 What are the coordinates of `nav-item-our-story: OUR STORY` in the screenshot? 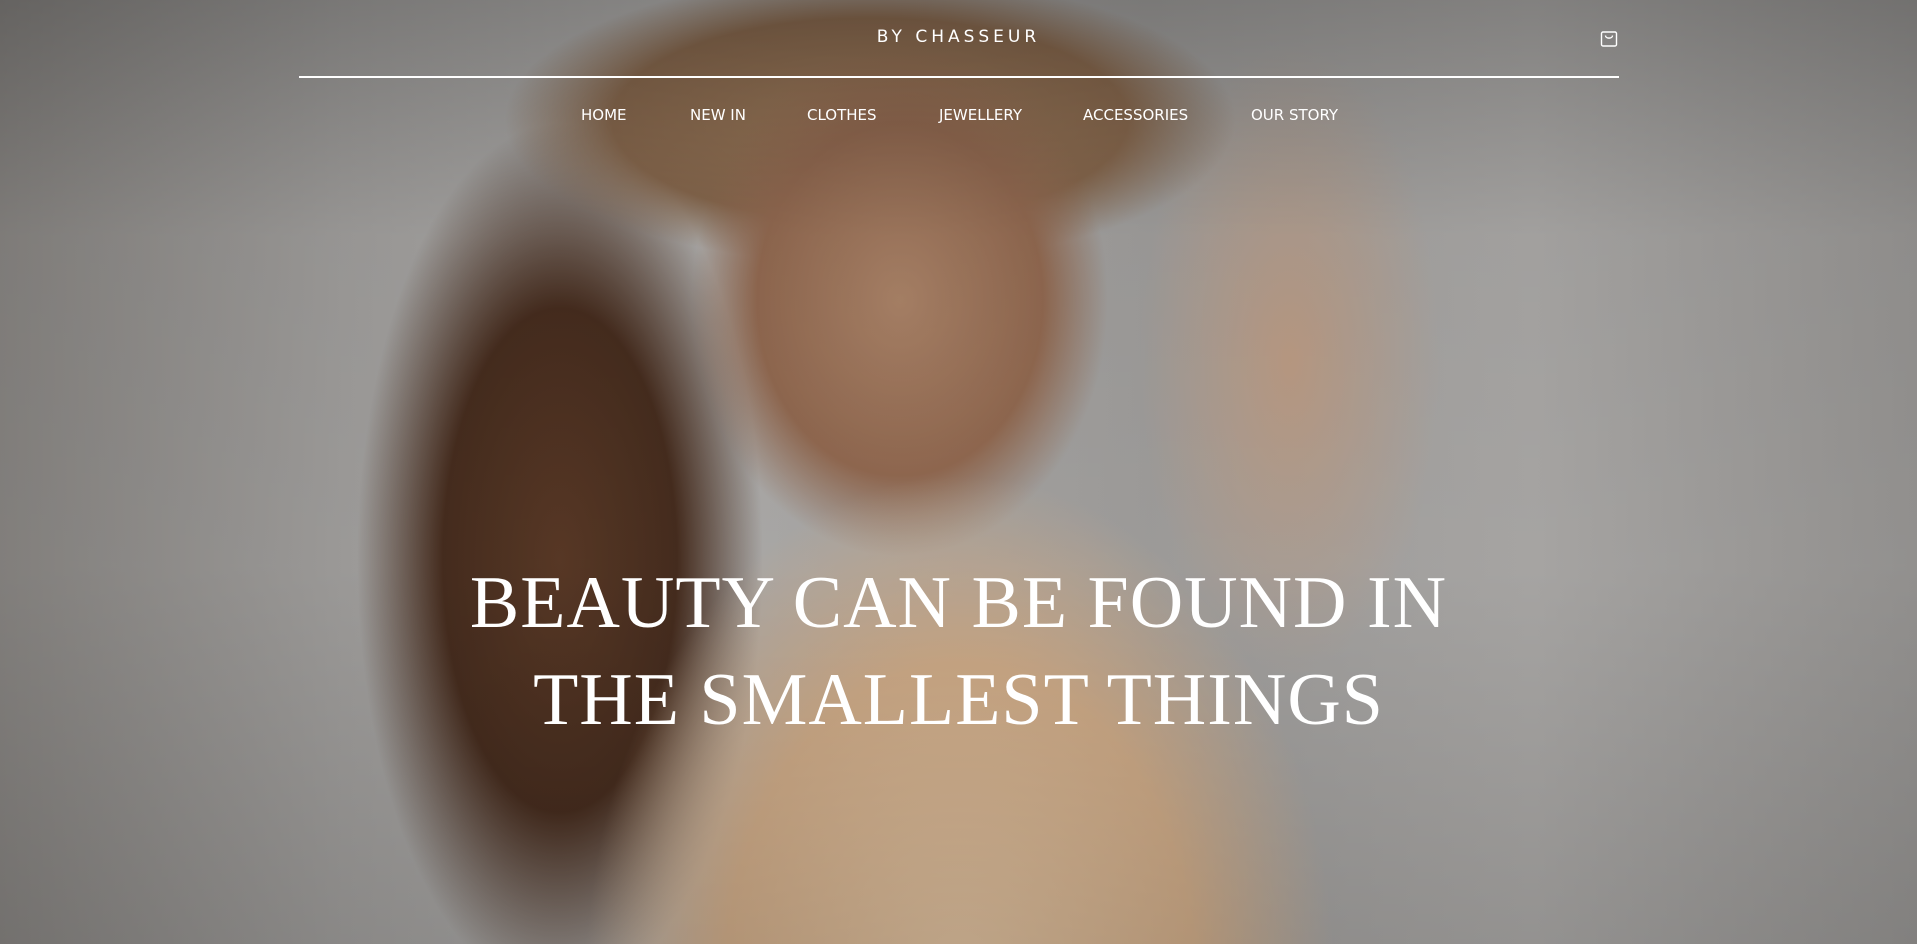 It's located at (1294, 115).